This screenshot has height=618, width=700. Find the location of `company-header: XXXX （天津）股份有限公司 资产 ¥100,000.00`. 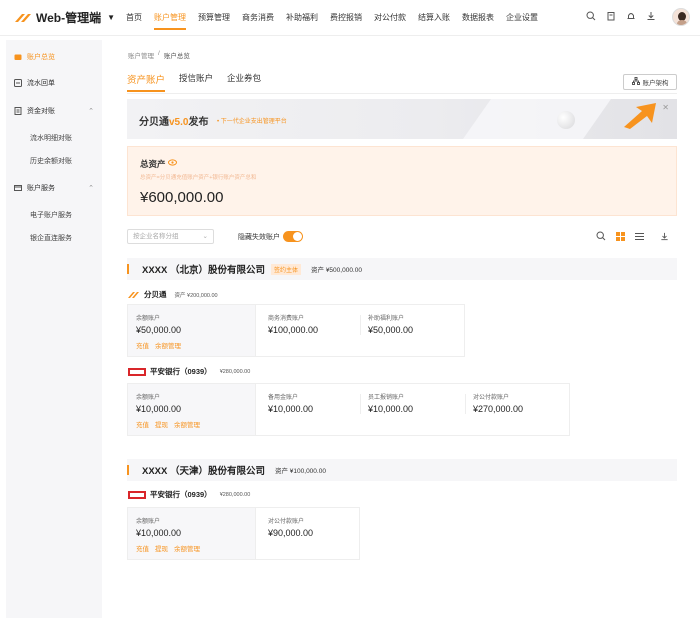

company-header: XXXX （天津）股份有限公司 资产 ¥100,000.00 is located at coordinates (402, 470).